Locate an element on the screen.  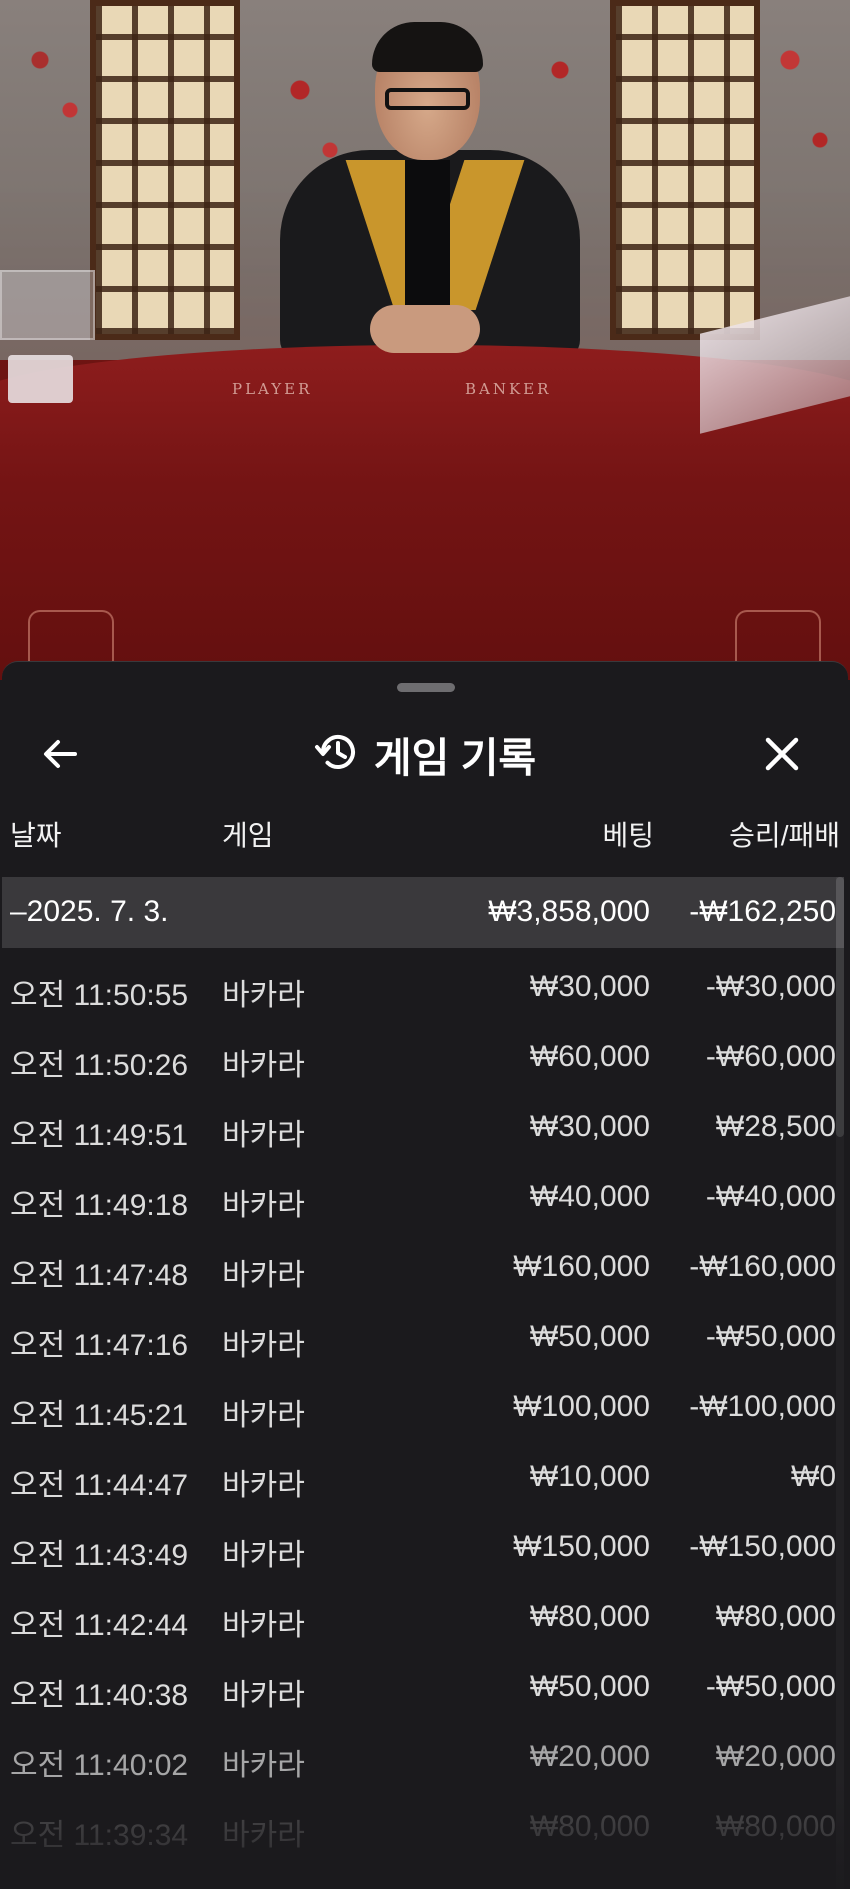
history-row: 오전 11:39:34 바카라 ₩80,000 ₩80,000 is located at coordinates (423, 1823).